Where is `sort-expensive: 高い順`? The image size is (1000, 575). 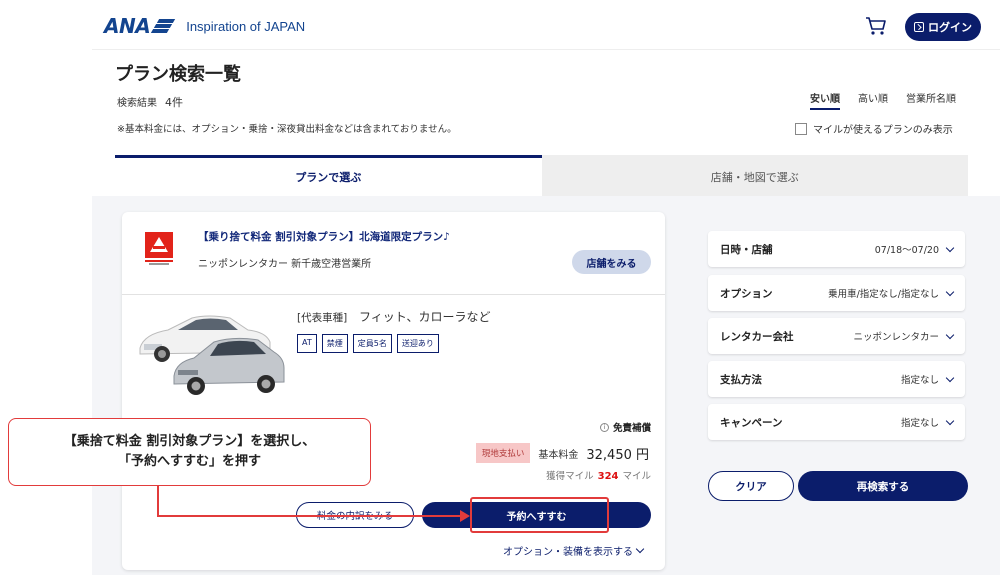 sort-expensive: 高い順 is located at coordinates (873, 100).